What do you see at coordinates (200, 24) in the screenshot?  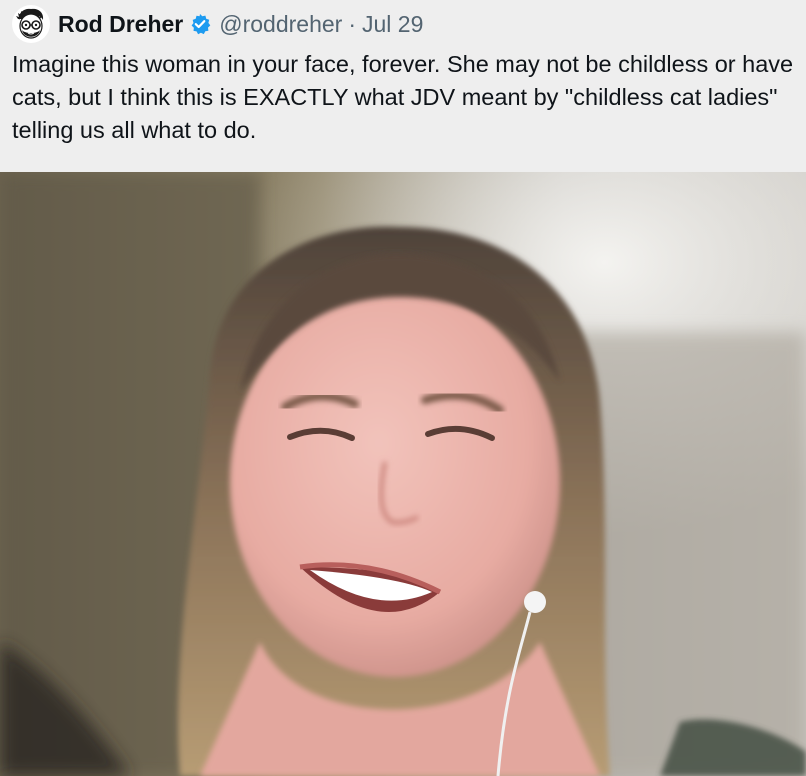 I see `verified-badge-icon` at bounding box center [200, 24].